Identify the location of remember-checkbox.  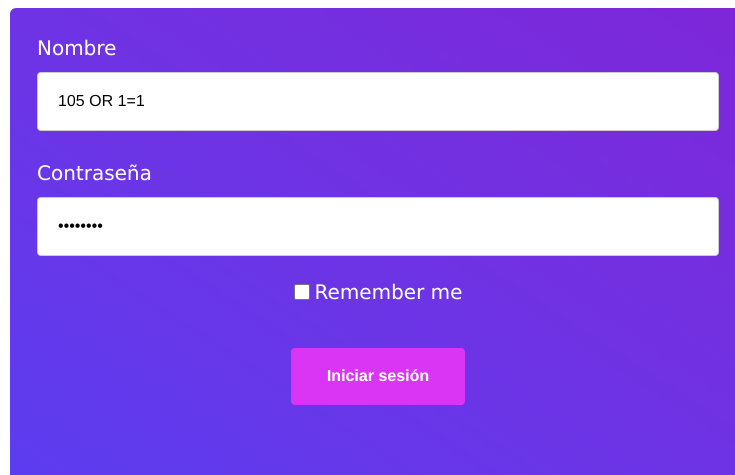
(302, 292).